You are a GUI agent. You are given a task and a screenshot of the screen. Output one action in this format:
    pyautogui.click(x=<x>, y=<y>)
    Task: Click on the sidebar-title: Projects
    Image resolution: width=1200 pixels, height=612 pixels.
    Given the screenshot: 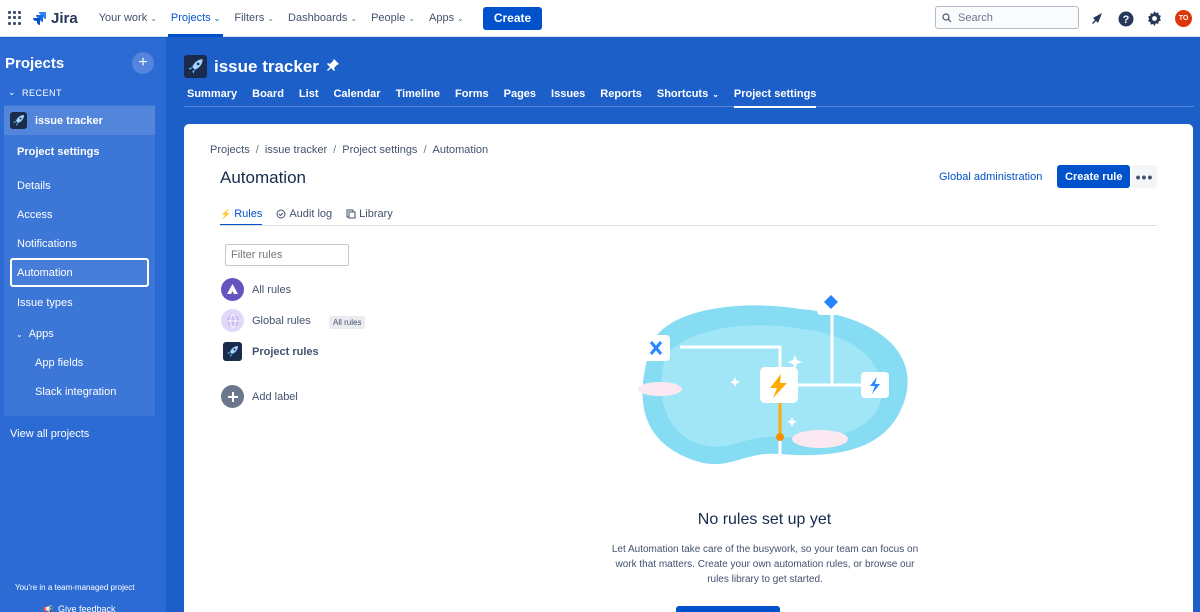 What is the action you would take?
    pyautogui.click(x=35, y=63)
    